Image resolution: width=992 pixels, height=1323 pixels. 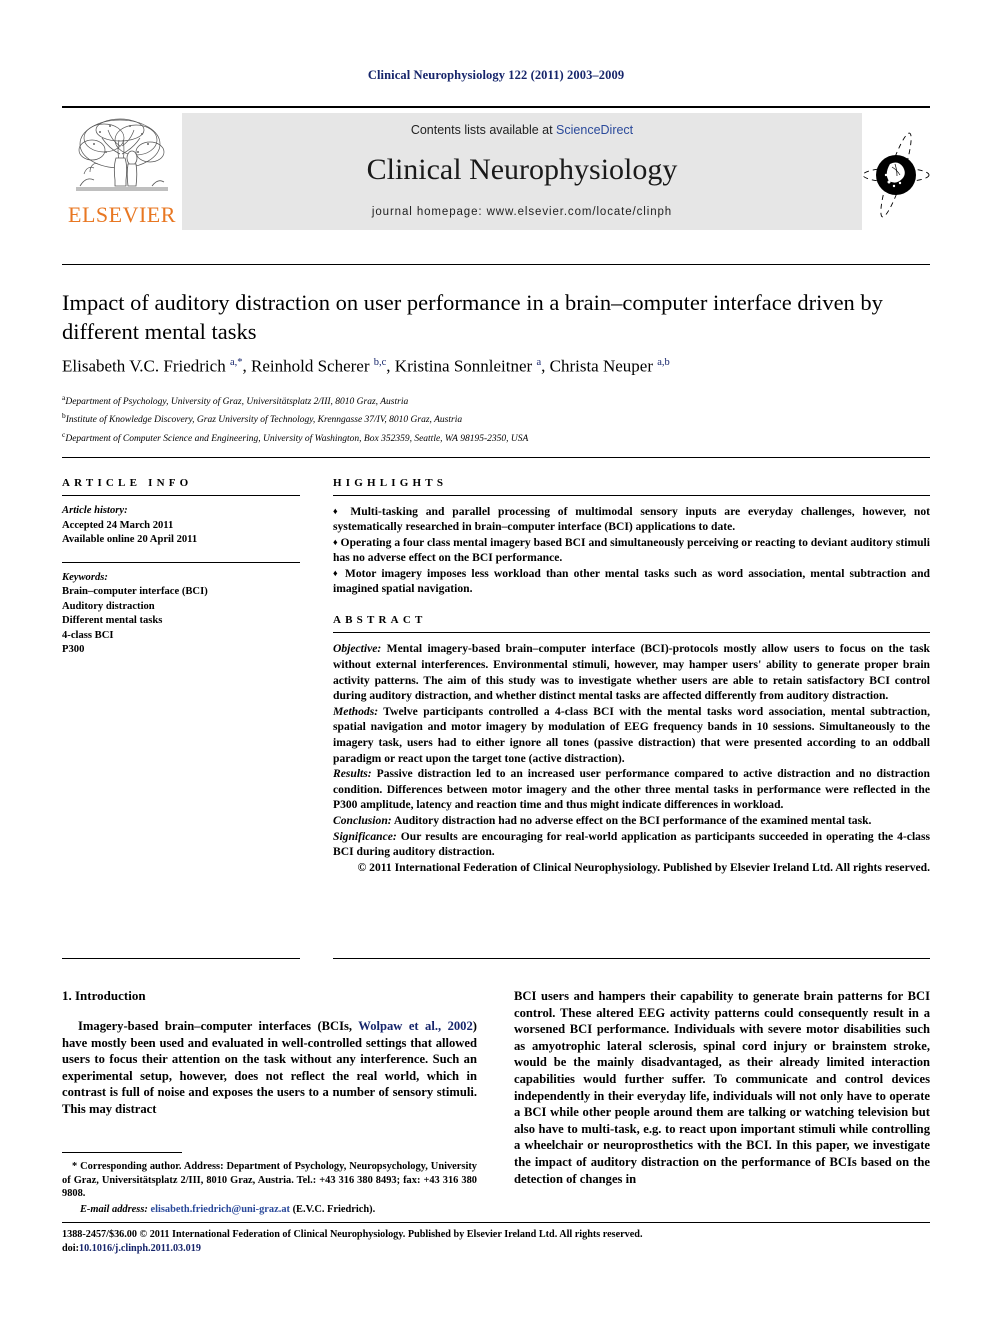 What do you see at coordinates (114, 1209) in the screenshot?
I see `email-label: E-mail address:` at bounding box center [114, 1209].